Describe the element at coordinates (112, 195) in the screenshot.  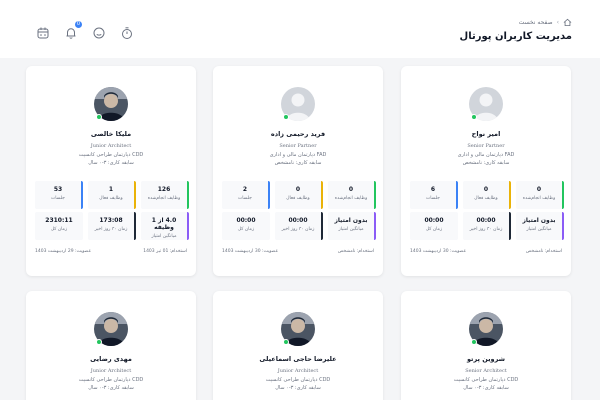
I see `stat-active-tasks: 1 وظایف فعال` at that location.